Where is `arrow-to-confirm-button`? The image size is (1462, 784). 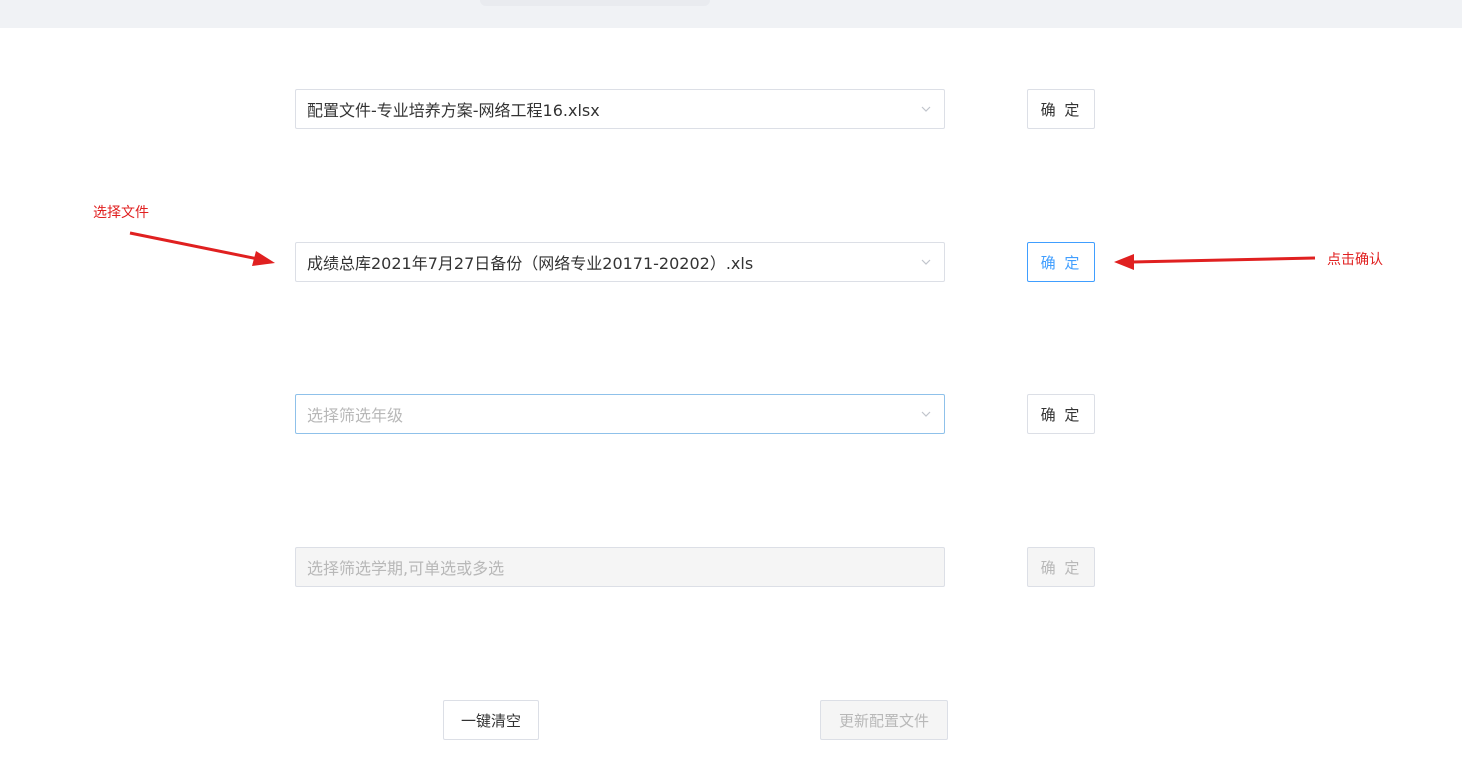
arrow-to-confirm-button is located at coordinates (1215, 262).